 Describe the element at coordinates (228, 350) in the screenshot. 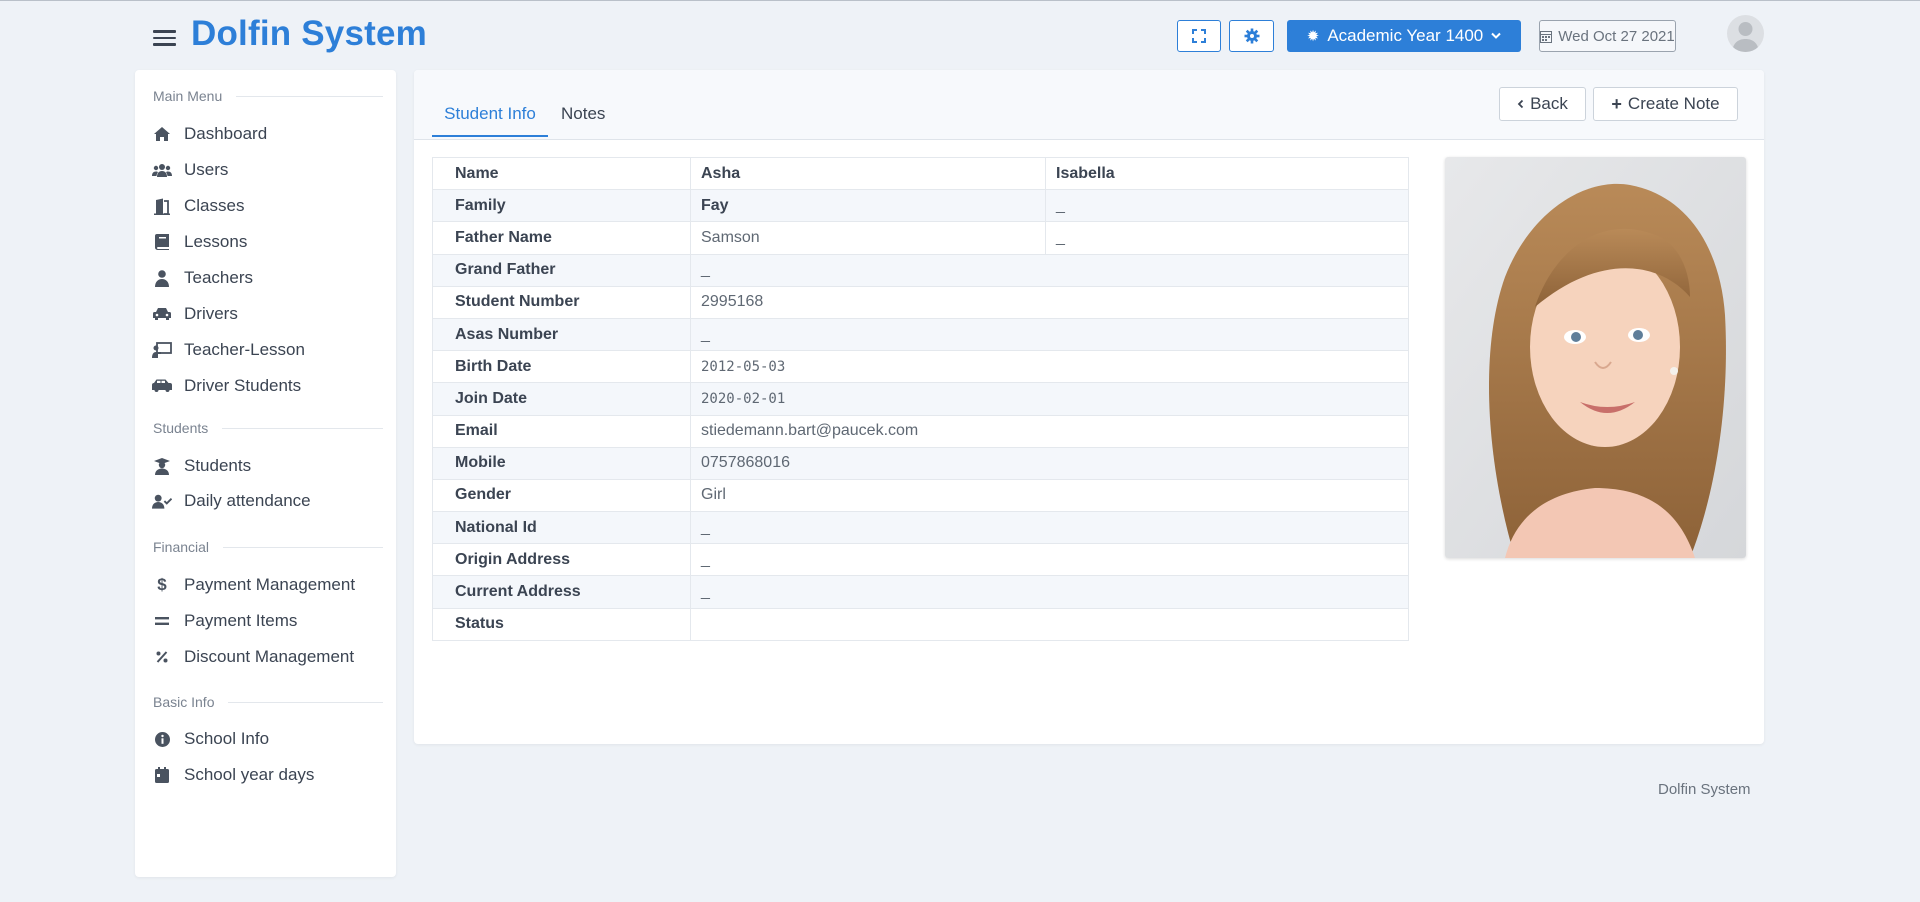

I see `sidebar-item-teacher-lesson: Teacher-Lesson` at that location.